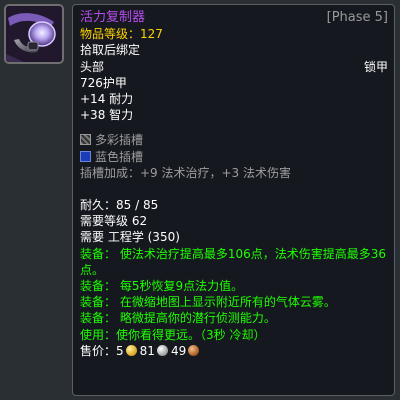 The image size is (400, 400). I want to click on goggles-icon, so click(34, 34).